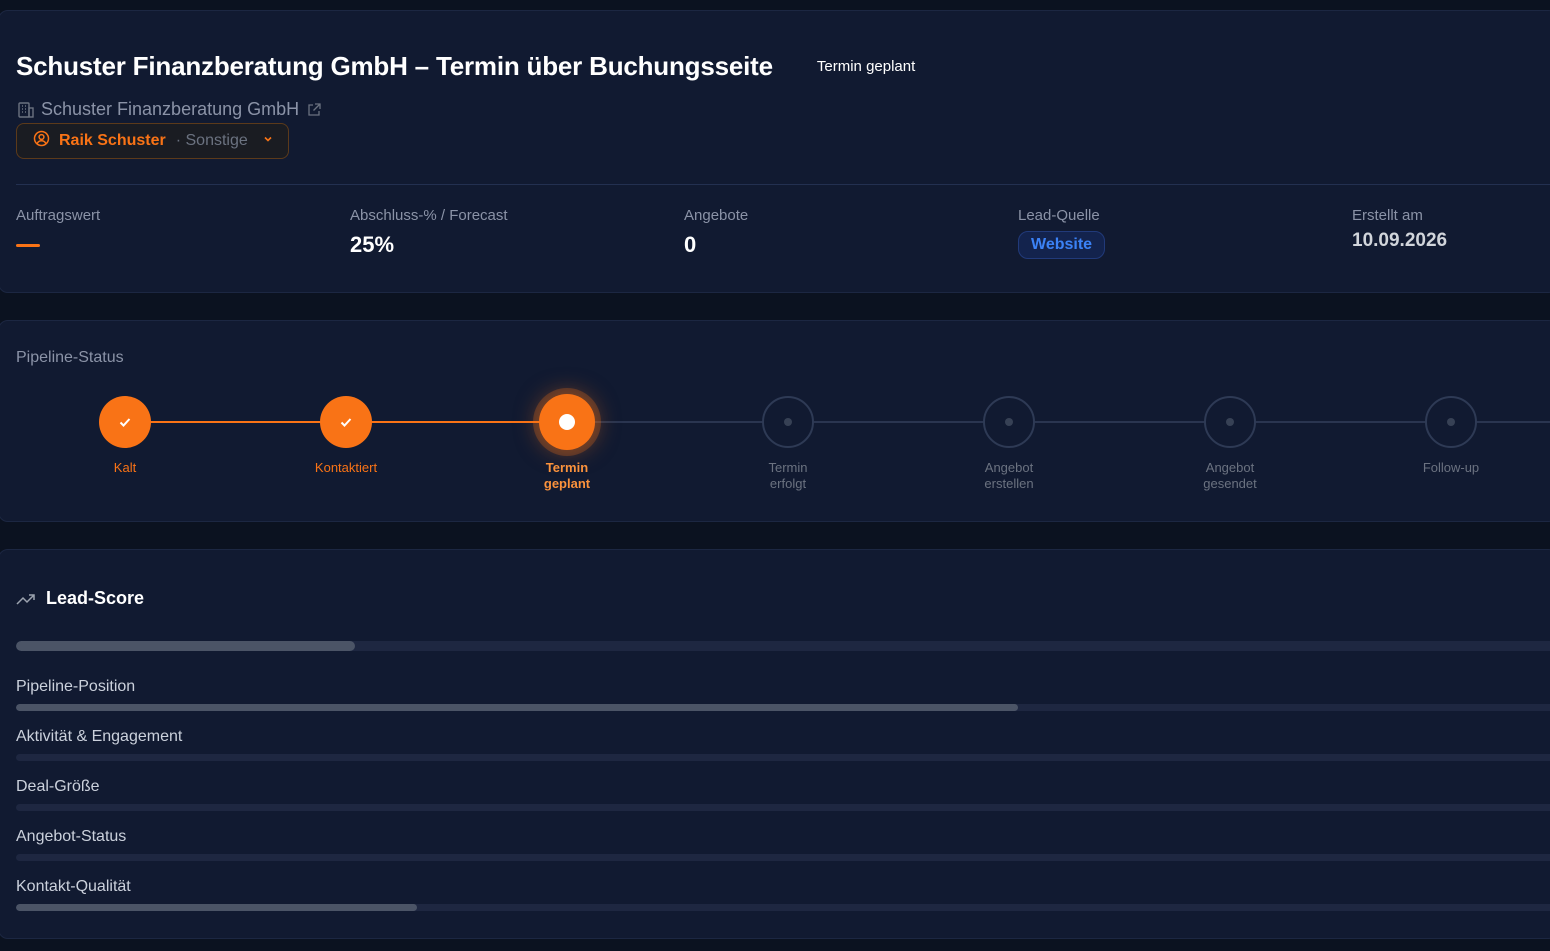 The image size is (1550, 951). Describe the element at coordinates (25, 599) in the screenshot. I see `trending-up-icon` at that location.